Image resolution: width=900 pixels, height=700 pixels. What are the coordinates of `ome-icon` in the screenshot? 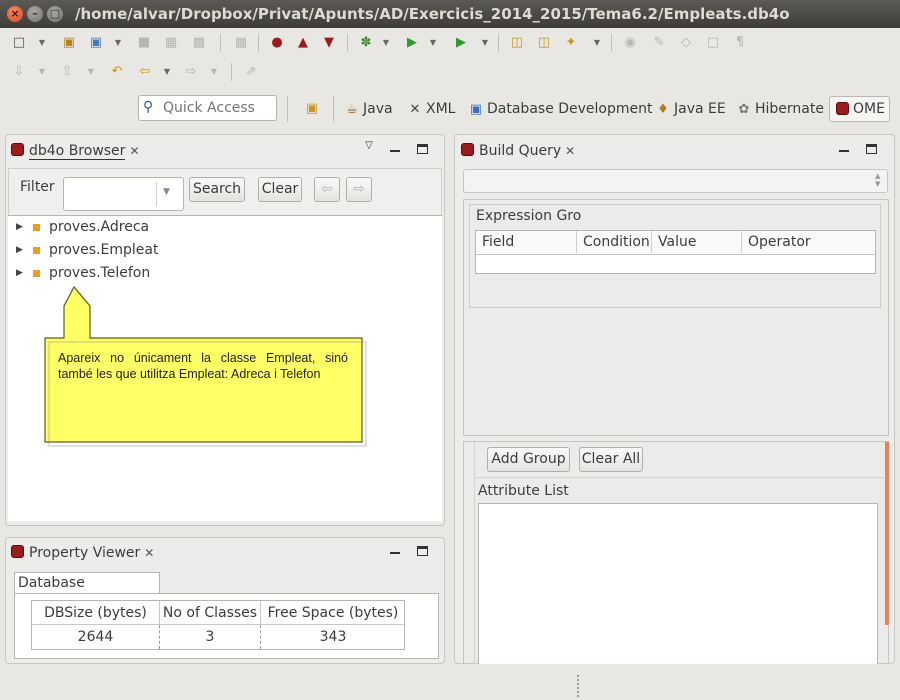 It's located at (842, 108).